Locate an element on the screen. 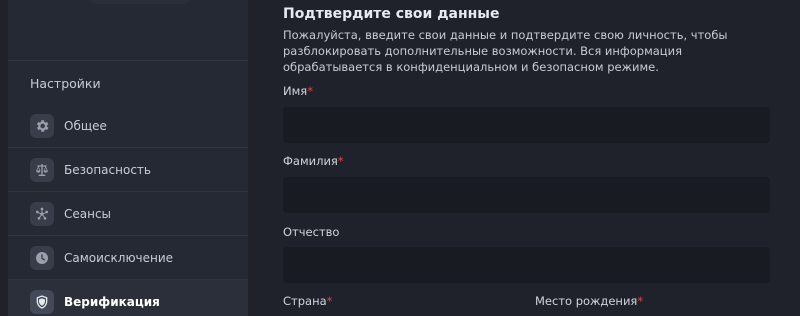 The width and height of the screenshot is (800, 316). patronymic-field is located at coordinates (526, 265).